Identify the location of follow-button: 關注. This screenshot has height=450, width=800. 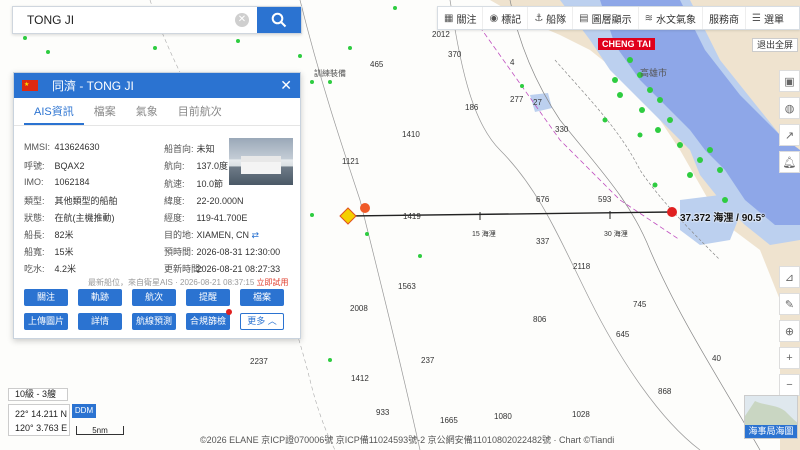
(46, 297).